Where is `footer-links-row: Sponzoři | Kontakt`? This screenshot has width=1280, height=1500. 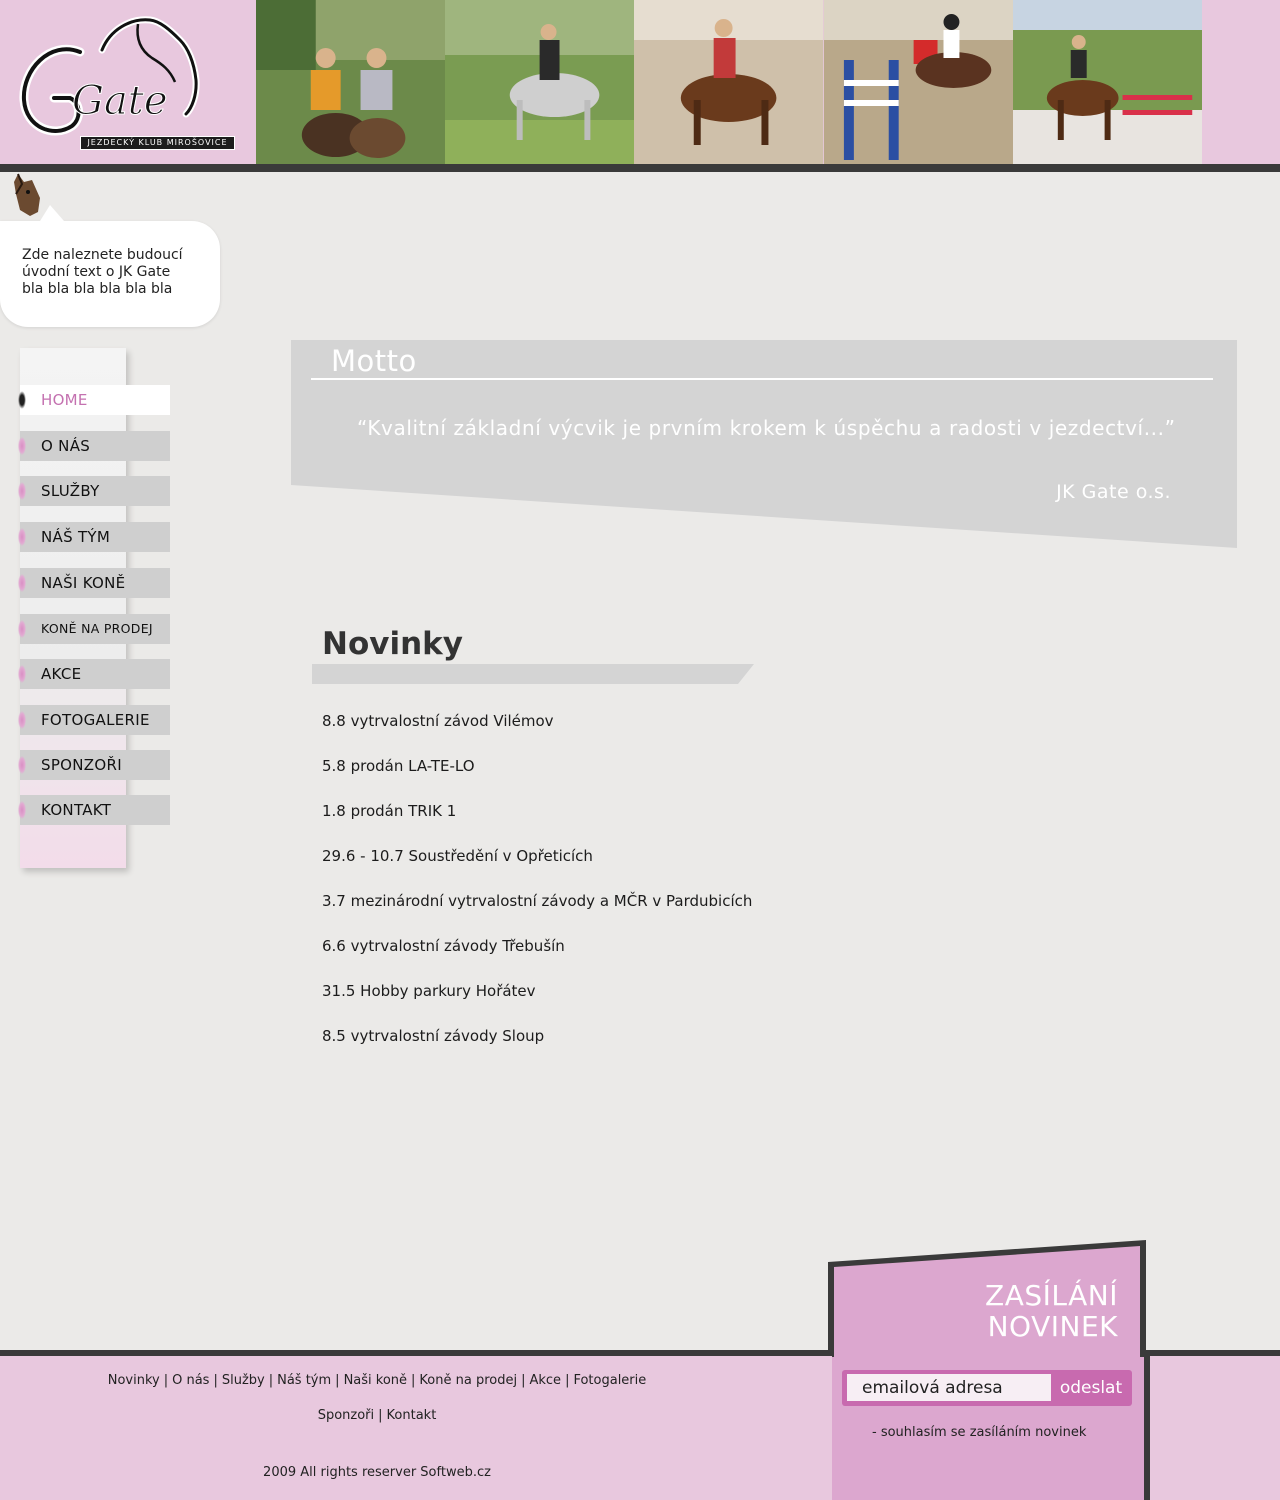
footer-links-row: Sponzoři | Kontakt is located at coordinates (377, 1424).